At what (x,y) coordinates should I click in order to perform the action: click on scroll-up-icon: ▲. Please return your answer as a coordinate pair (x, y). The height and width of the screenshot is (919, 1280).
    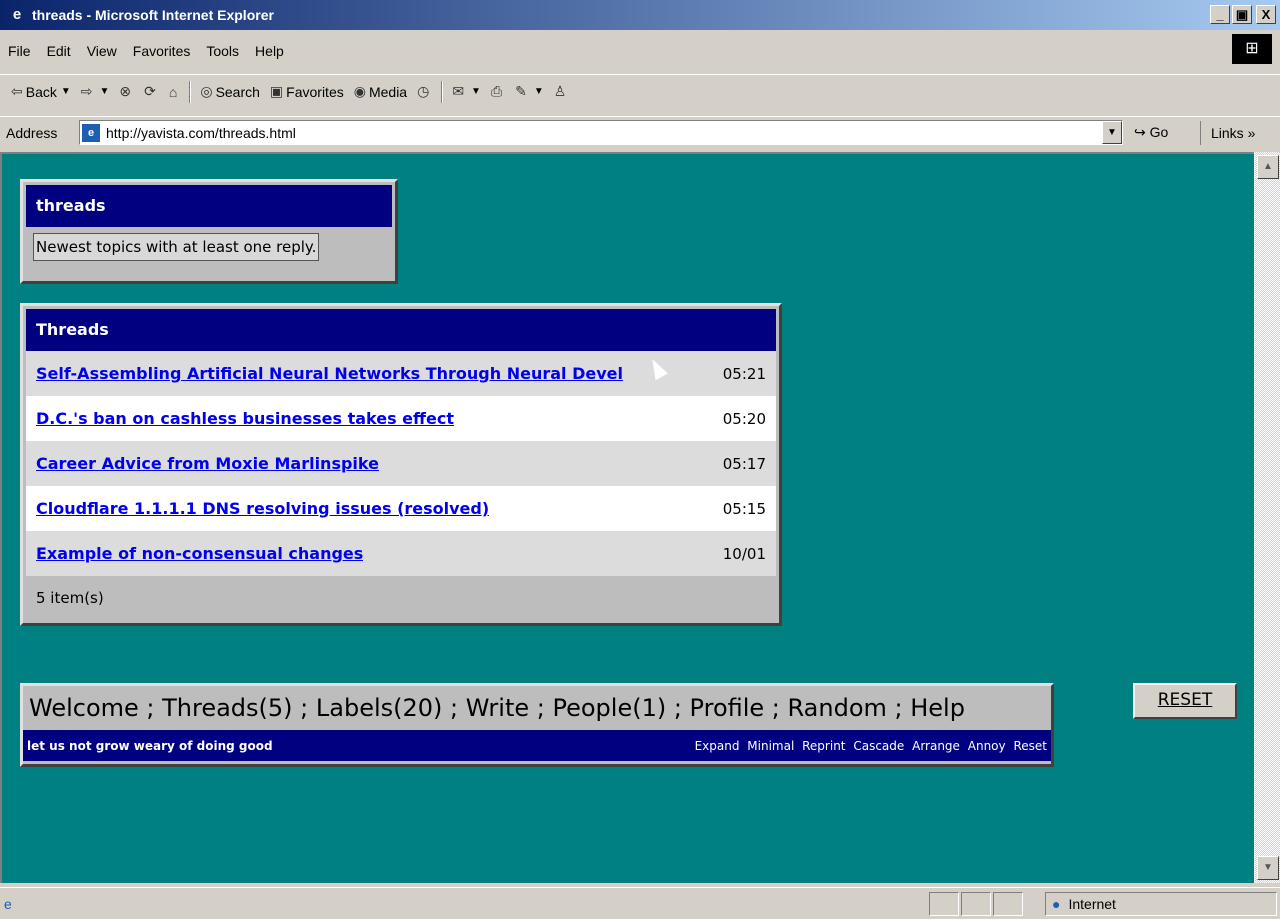
    Looking at the image, I should click on (1268, 167).